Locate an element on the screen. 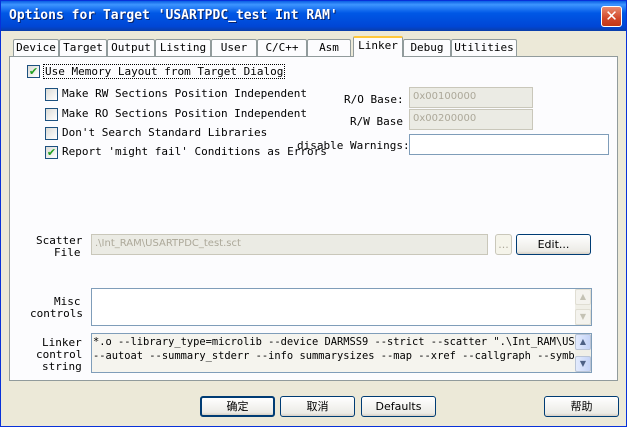 The height and width of the screenshot is (427, 627). cancel-button: 取消 is located at coordinates (317, 406).